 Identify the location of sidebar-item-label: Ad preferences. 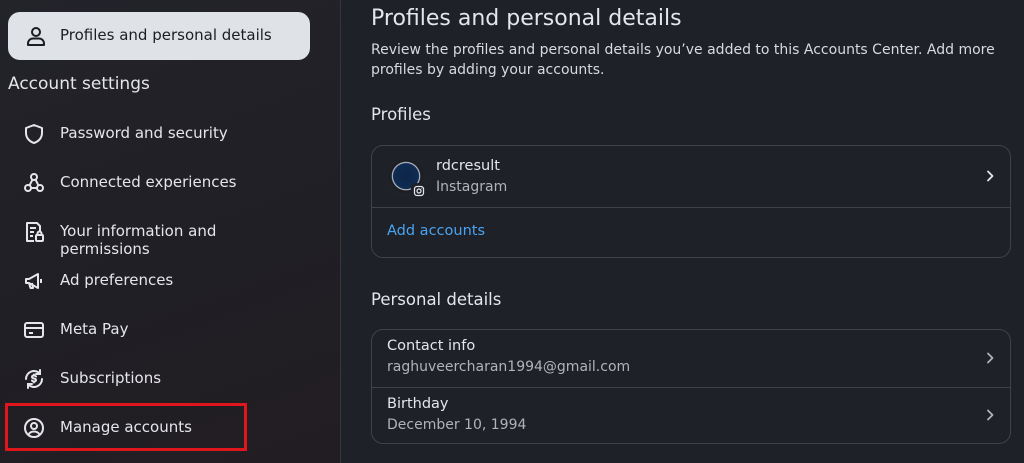
(117, 280).